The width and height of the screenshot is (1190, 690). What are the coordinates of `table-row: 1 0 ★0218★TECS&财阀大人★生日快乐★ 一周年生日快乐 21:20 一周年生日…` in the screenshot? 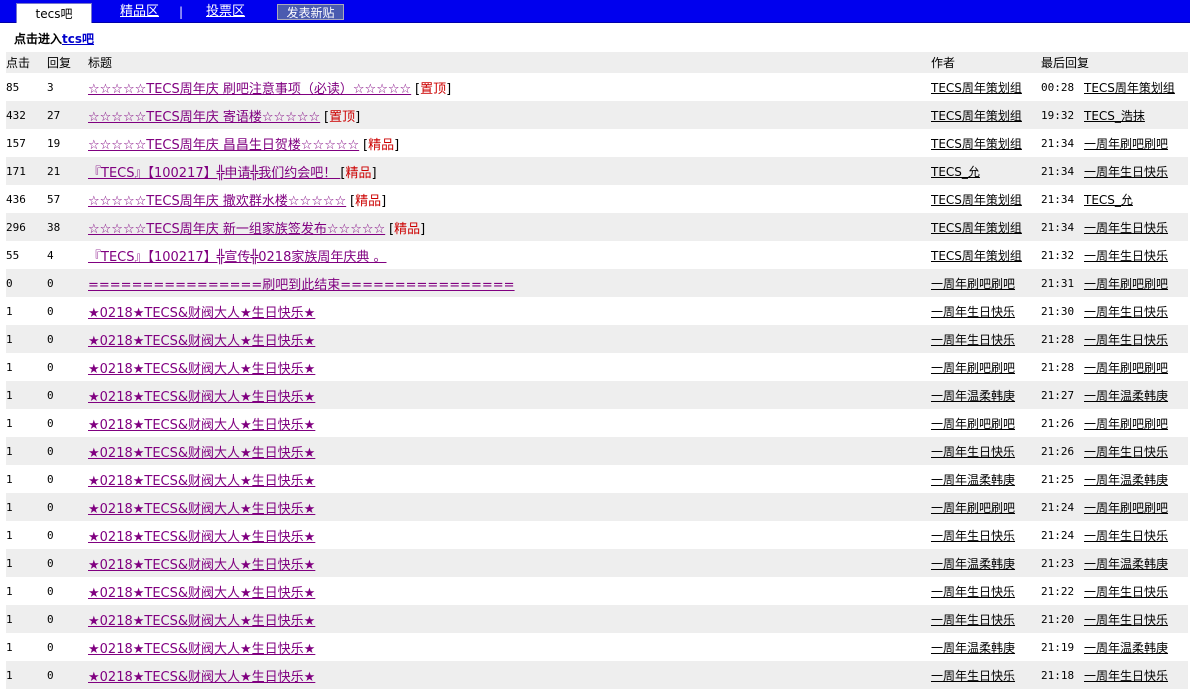 It's located at (597, 619).